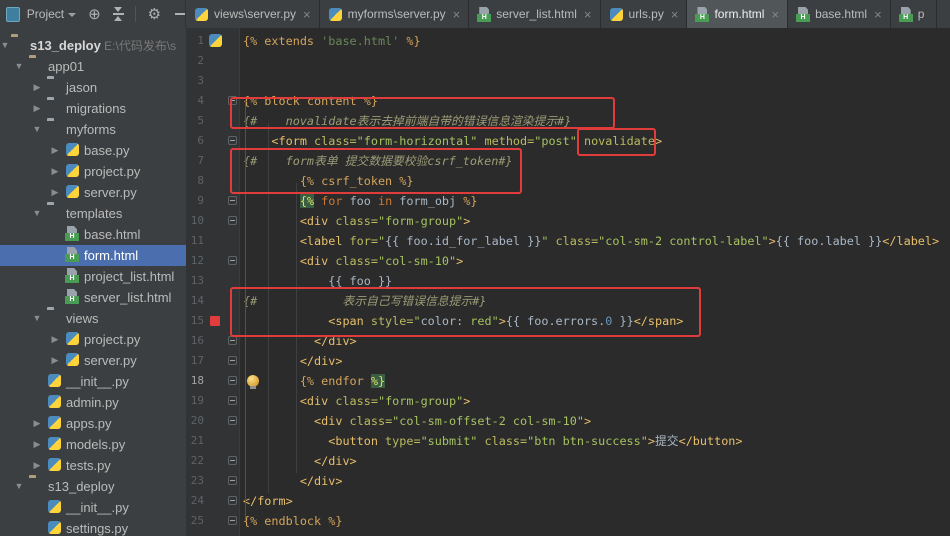 The width and height of the screenshot is (950, 536). What do you see at coordinates (568, 221) in the screenshot?
I see `code-line: 10 <div class="form-group">` at bounding box center [568, 221].